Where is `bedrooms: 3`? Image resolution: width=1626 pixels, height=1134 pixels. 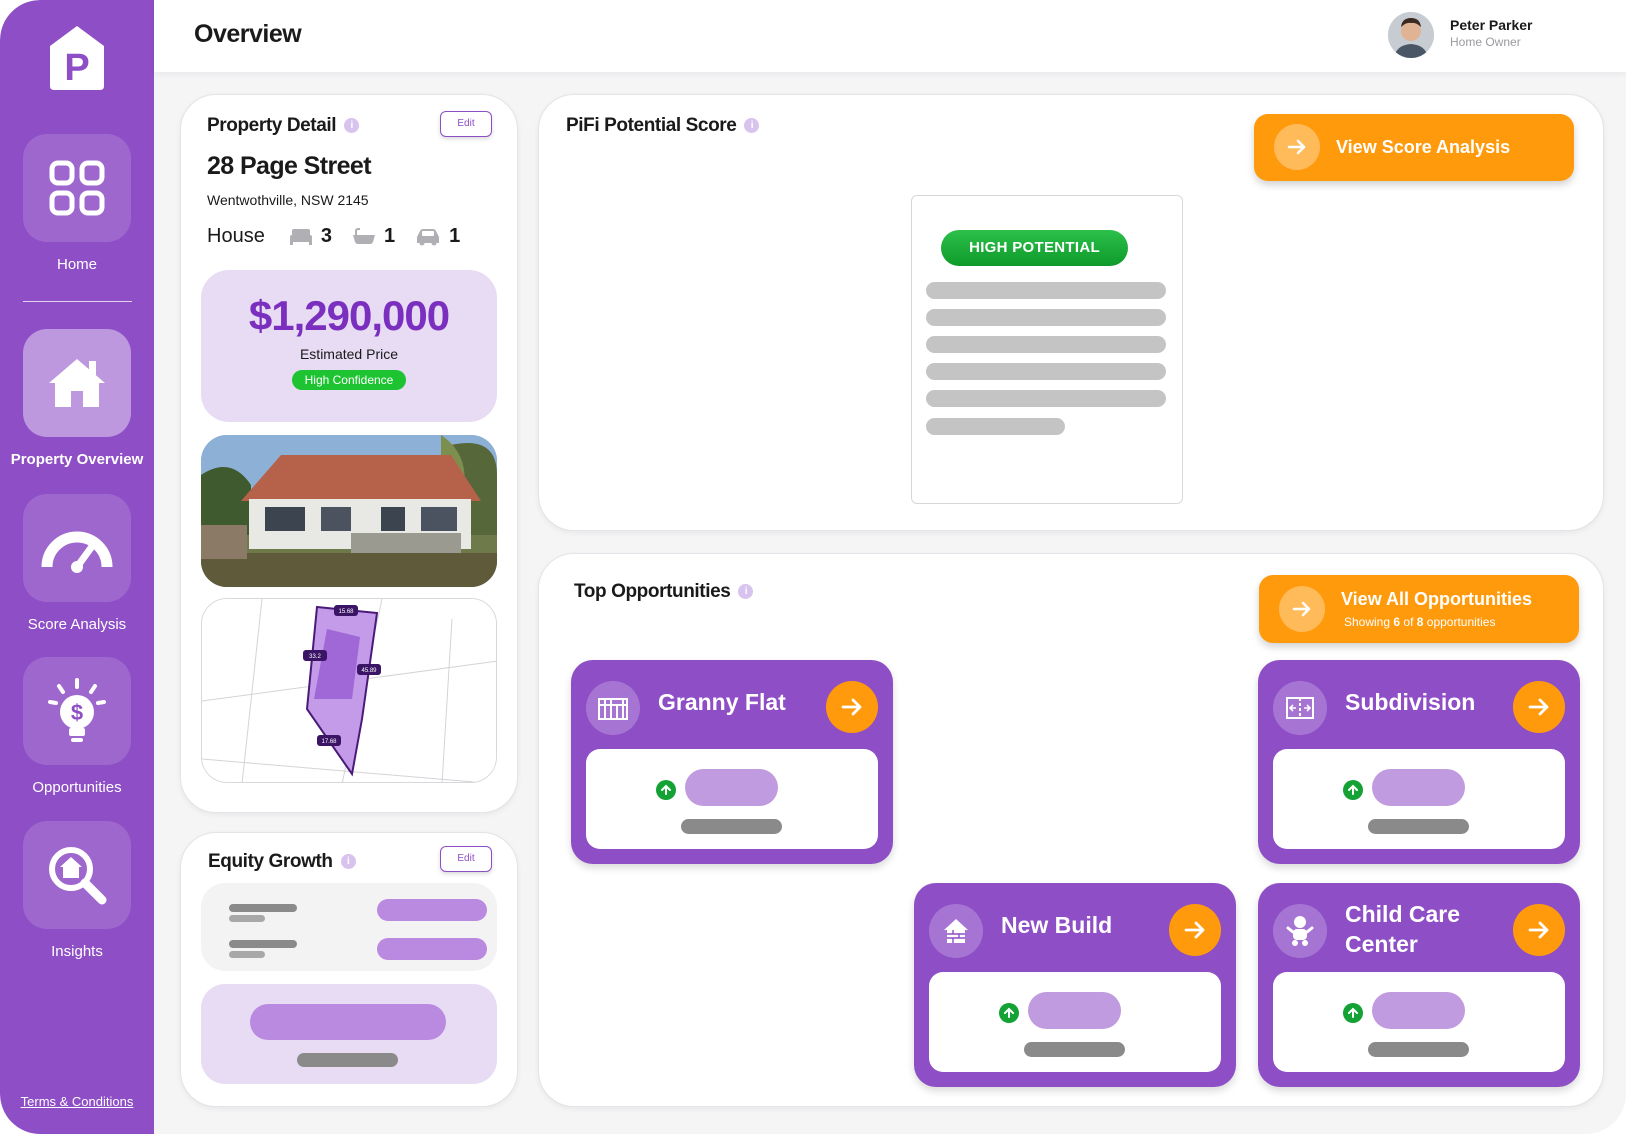
bedrooms: 3 is located at coordinates (310, 236).